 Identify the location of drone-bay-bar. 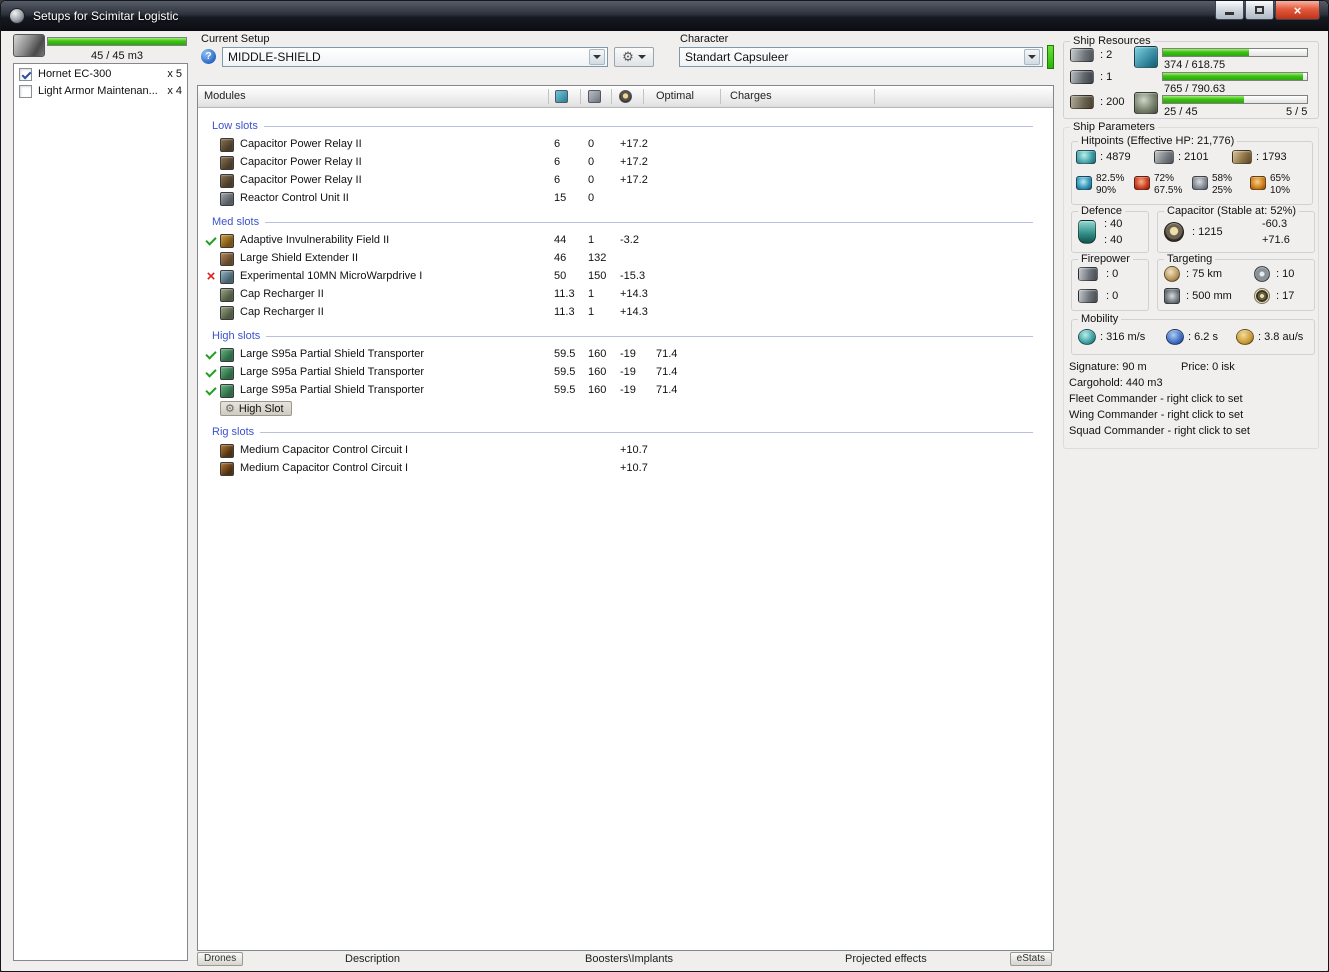
(117, 41).